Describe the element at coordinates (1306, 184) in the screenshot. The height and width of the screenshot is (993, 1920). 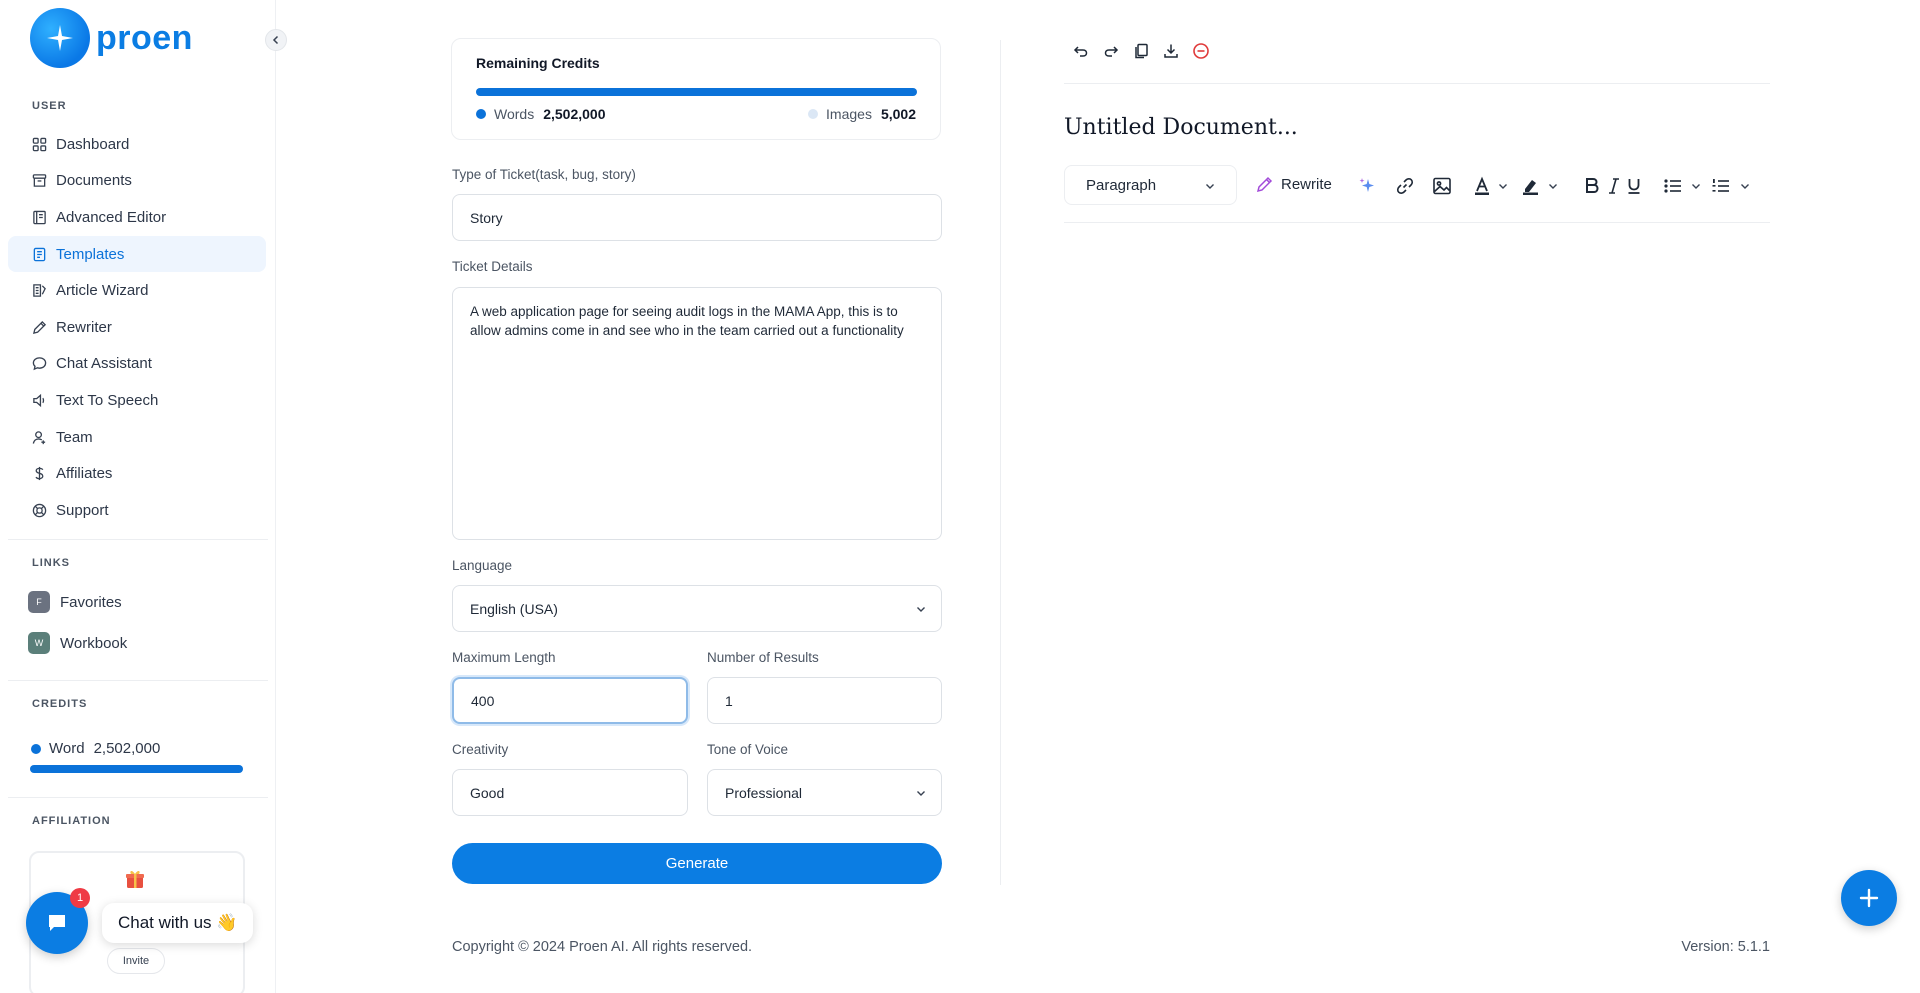
I see `rewrite-label: Rewrite` at that location.